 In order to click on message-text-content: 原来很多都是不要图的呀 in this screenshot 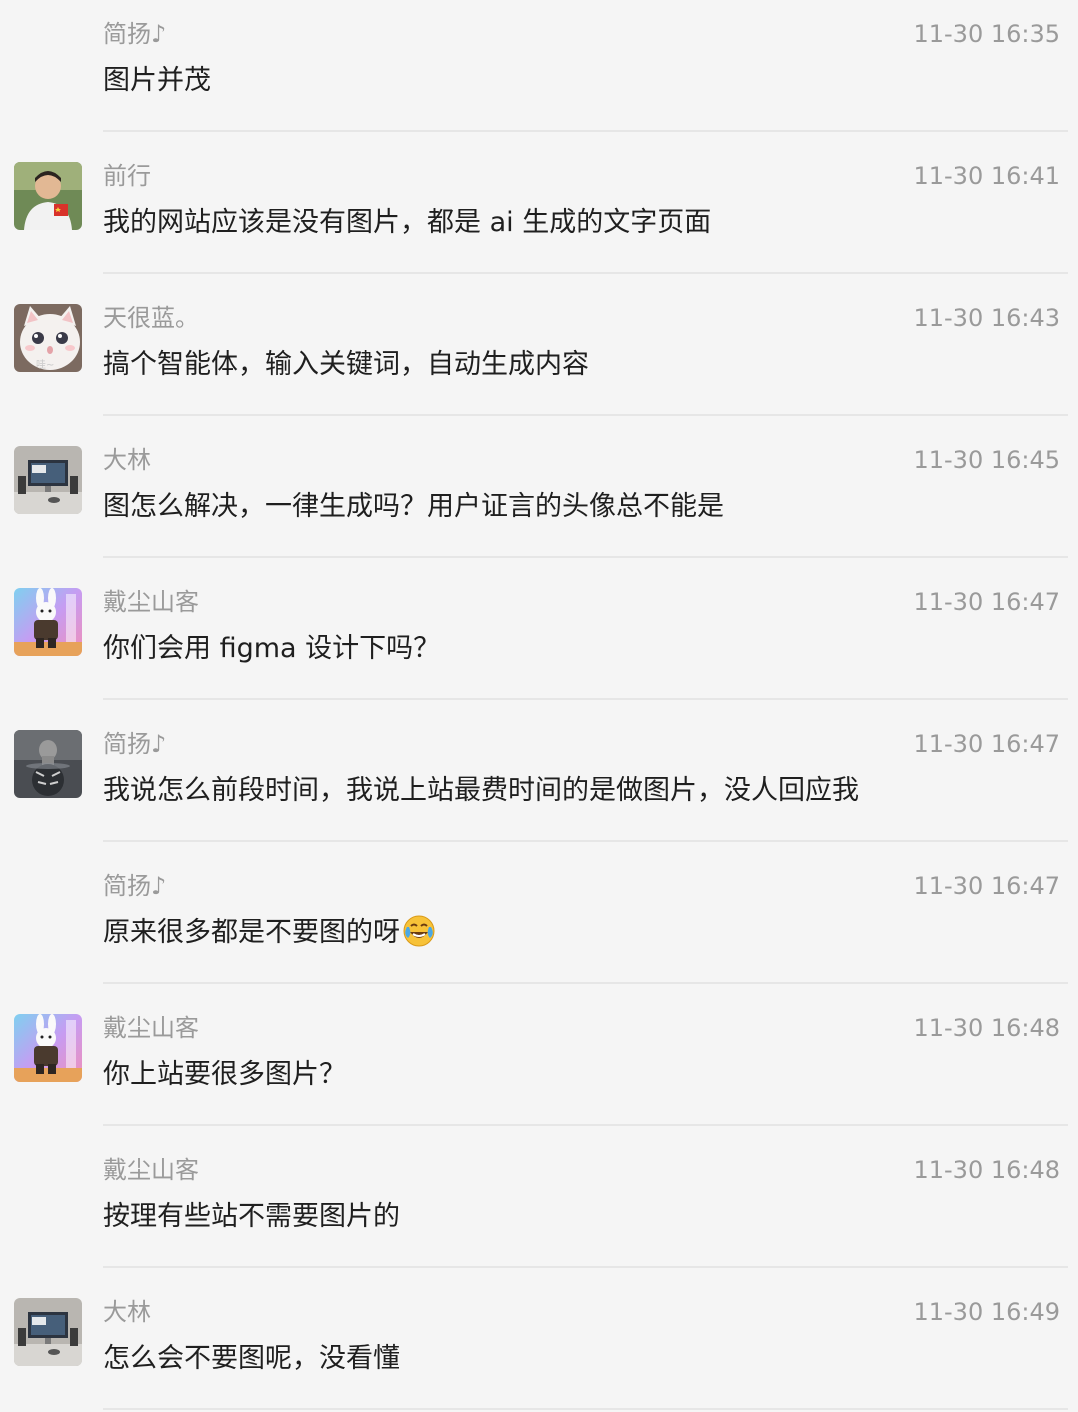, I will do `click(251, 932)`.